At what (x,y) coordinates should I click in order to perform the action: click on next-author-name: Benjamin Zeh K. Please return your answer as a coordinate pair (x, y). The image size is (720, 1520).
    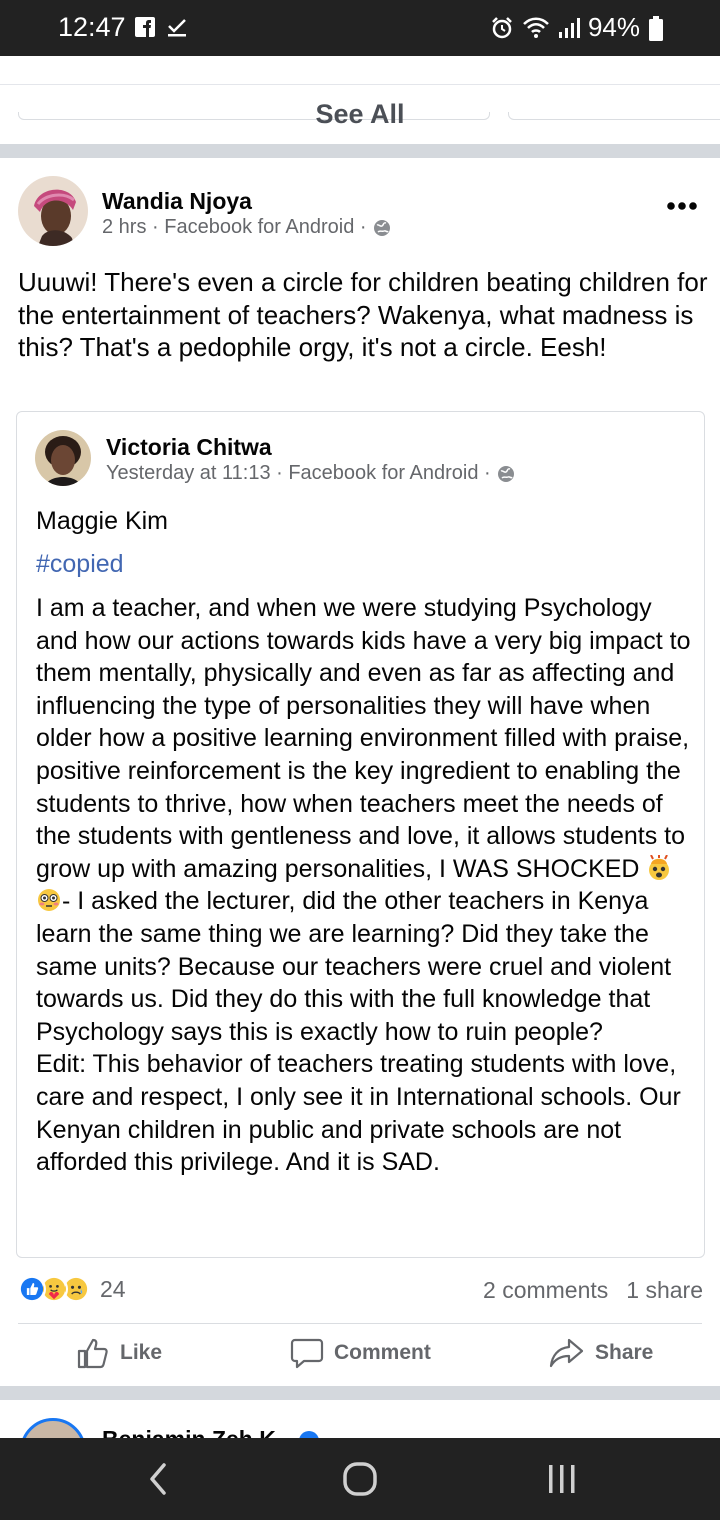
    Looking at the image, I should click on (189, 1432).